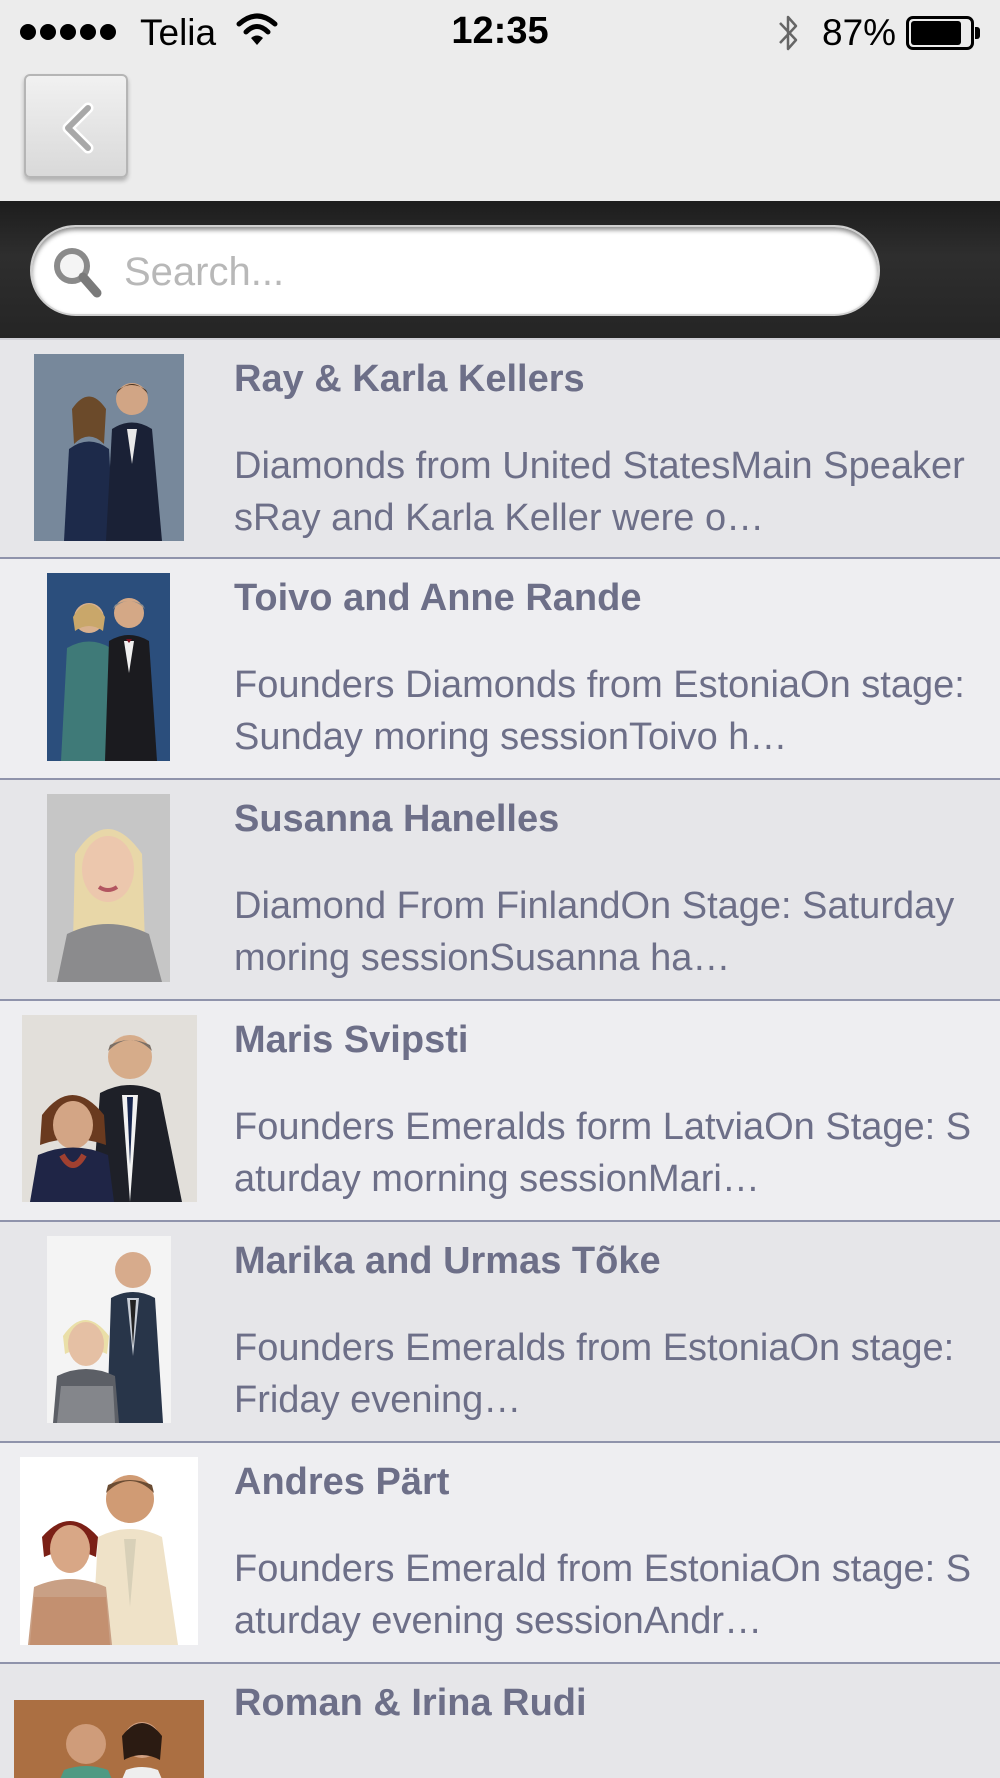 Image resolution: width=1000 pixels, height=1778 pixels. Describe the element at coordinates (447, 1261) in the screenshot. I see `speaker-name: Marika and Urmas Tõke` at that location.